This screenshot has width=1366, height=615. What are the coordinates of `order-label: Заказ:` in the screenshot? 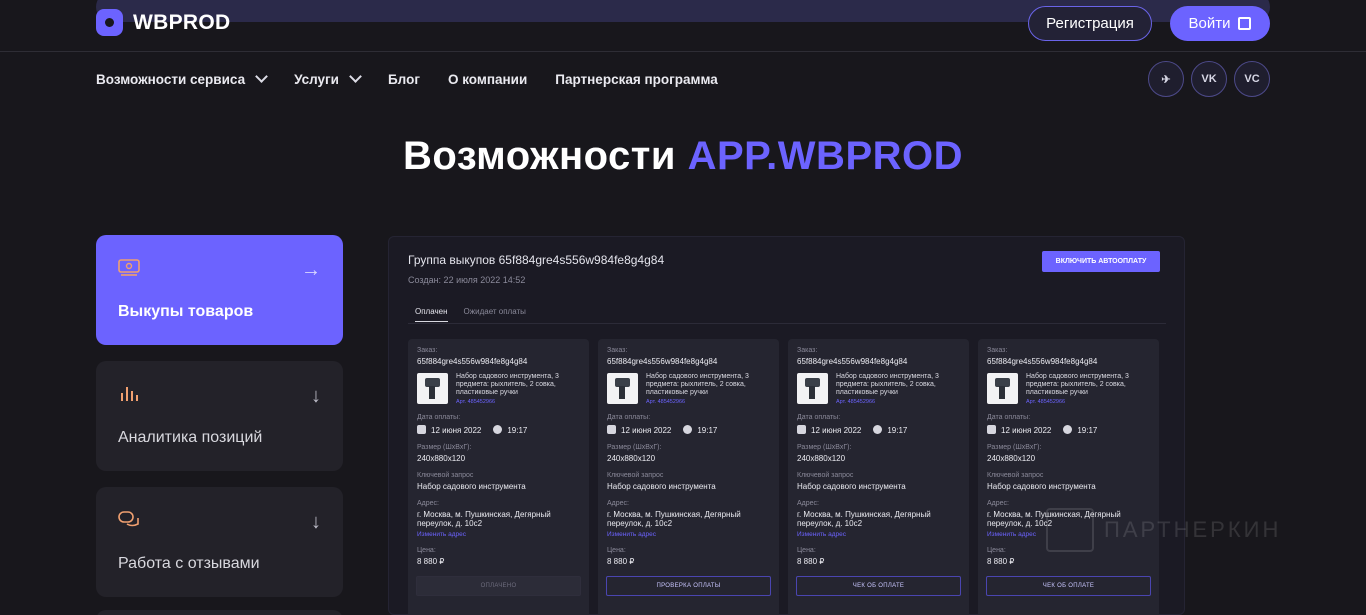 It's located at (617, 350).